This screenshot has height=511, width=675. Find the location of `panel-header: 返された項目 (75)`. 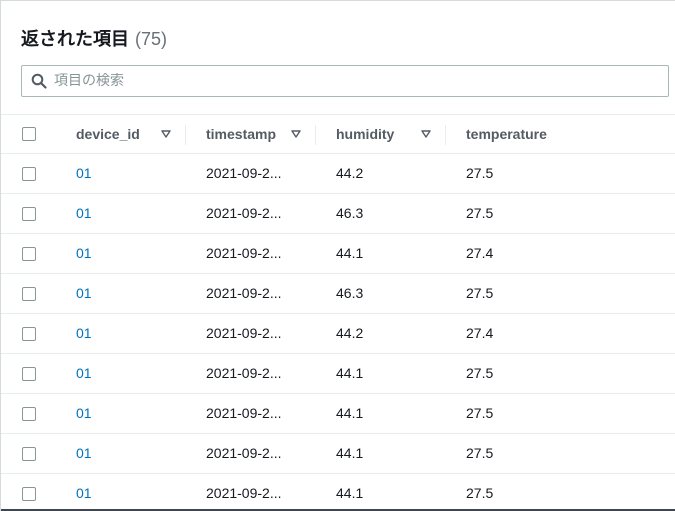

panel-header: 返された項目 (75) is located at coordinates (94, 37).